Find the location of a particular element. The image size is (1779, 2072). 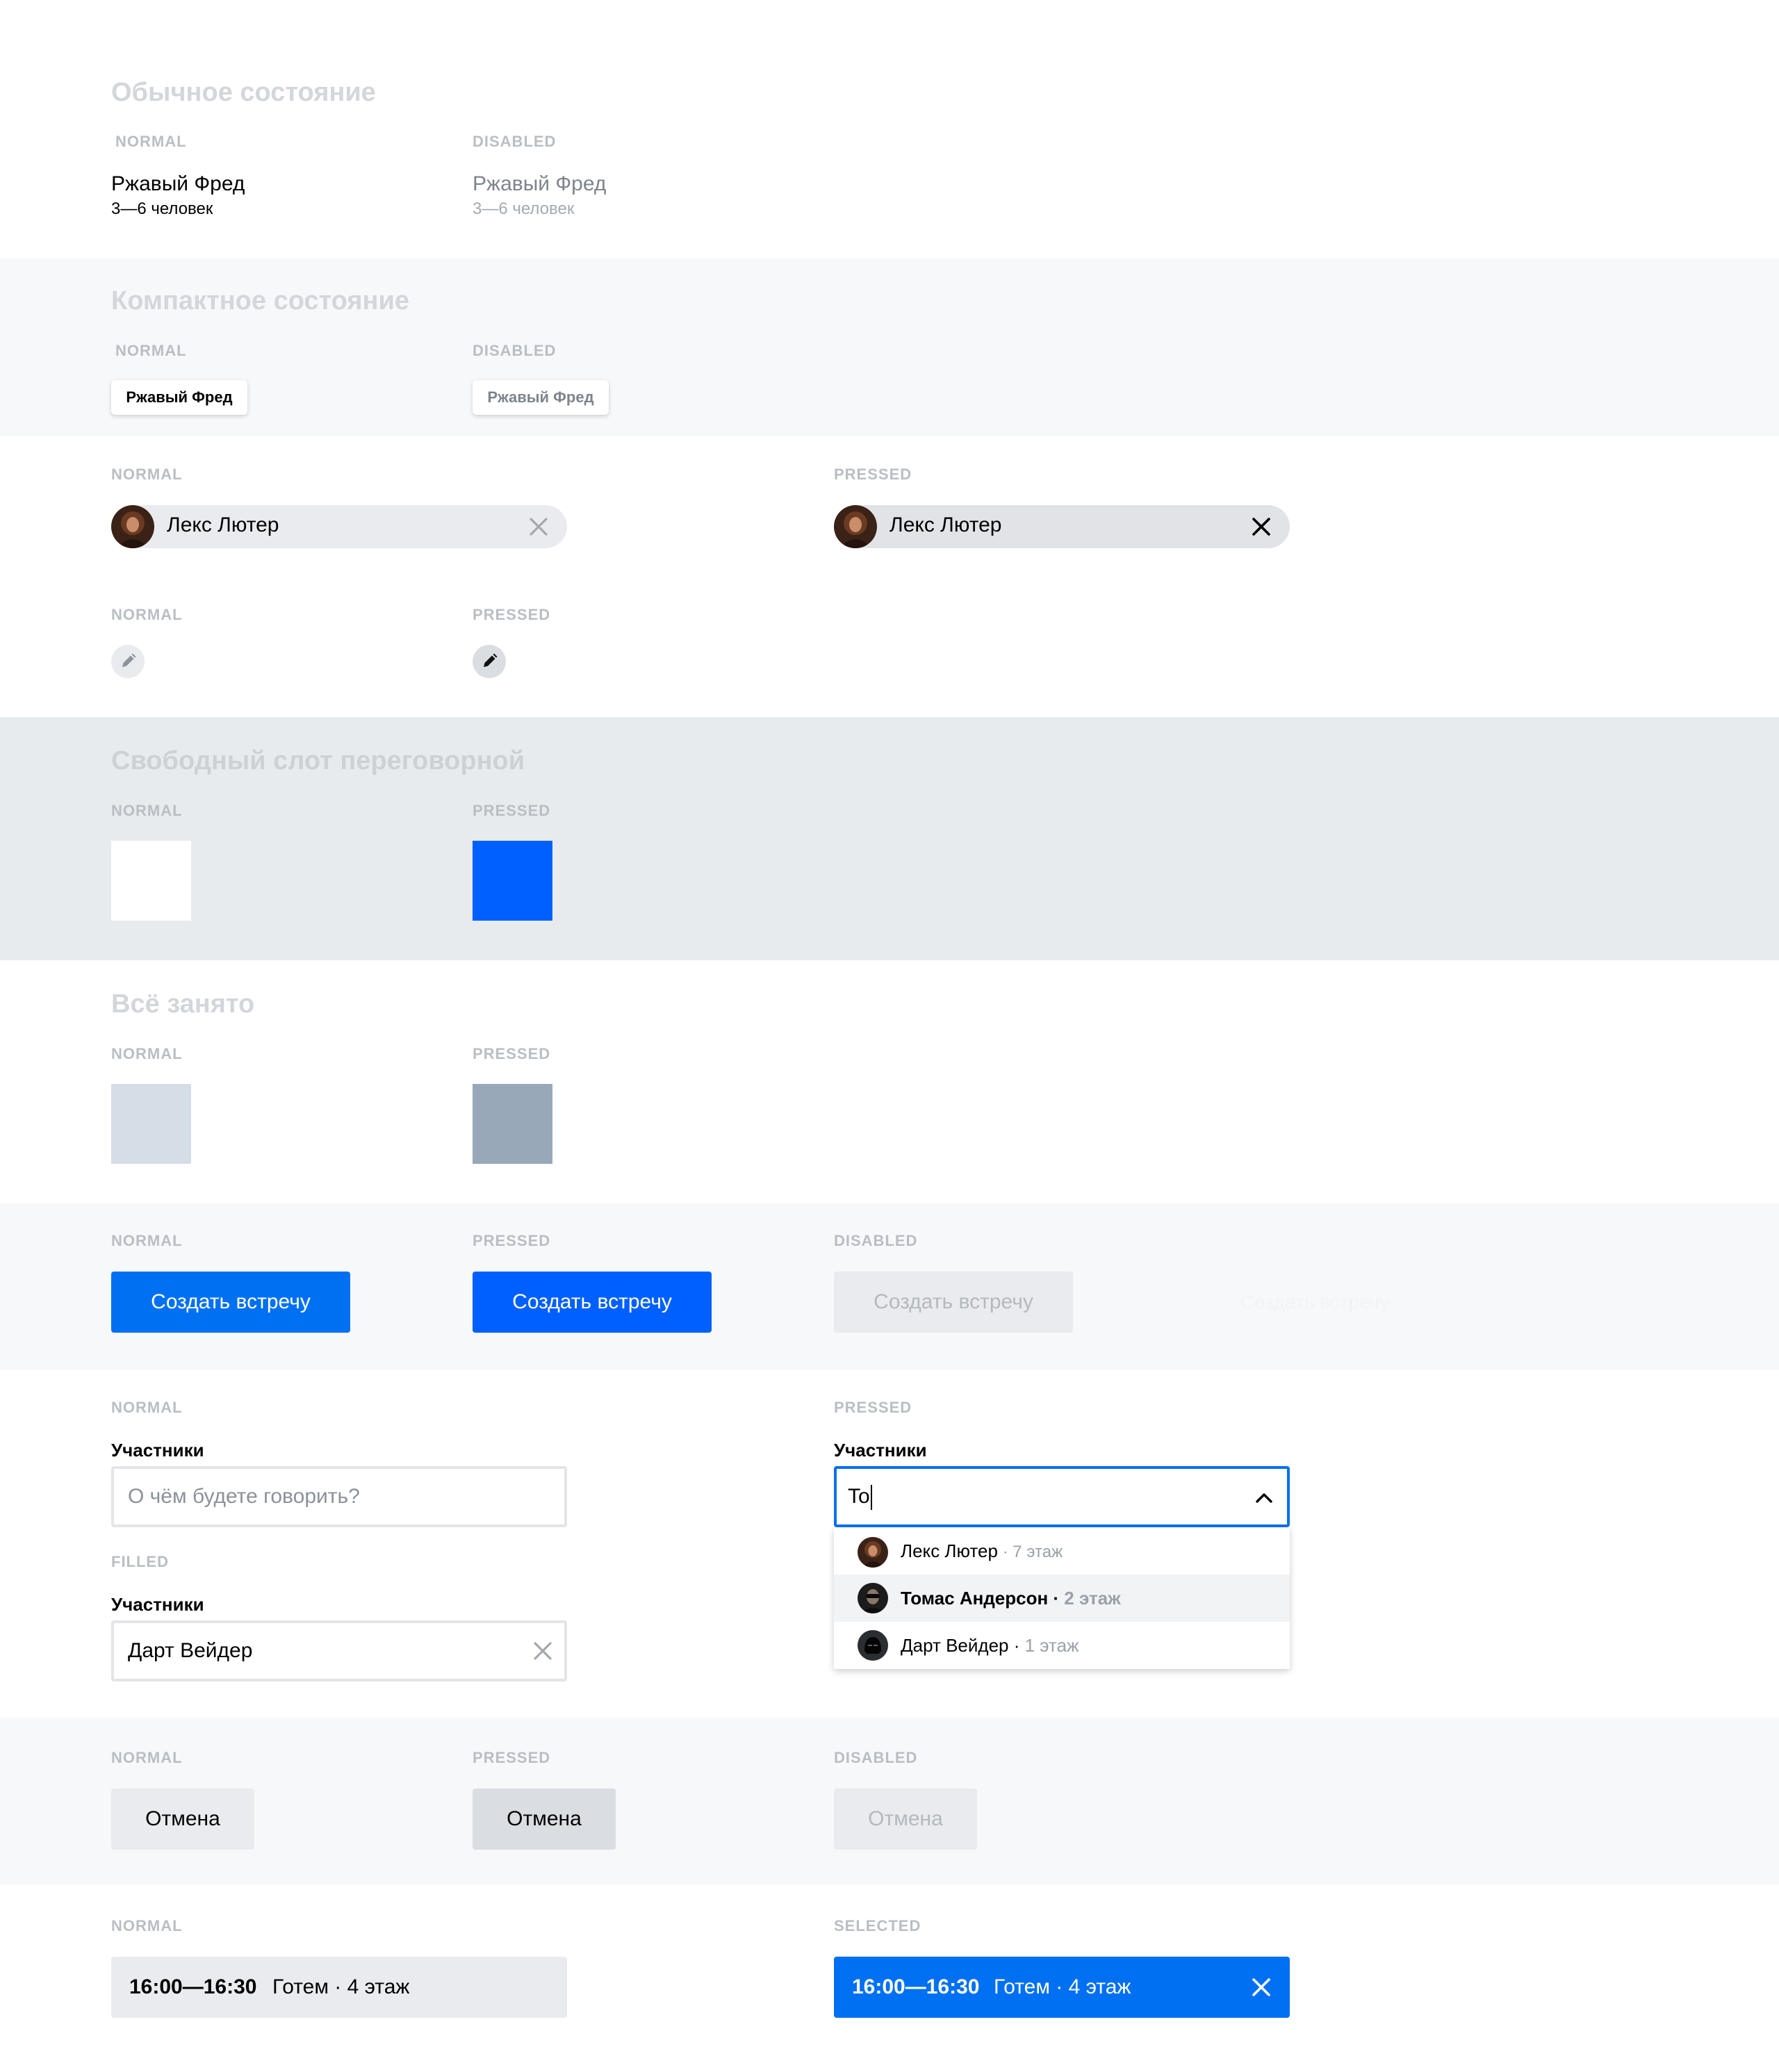

section-title-all-busy: Всё занято is located at coordinates (183, 1004).